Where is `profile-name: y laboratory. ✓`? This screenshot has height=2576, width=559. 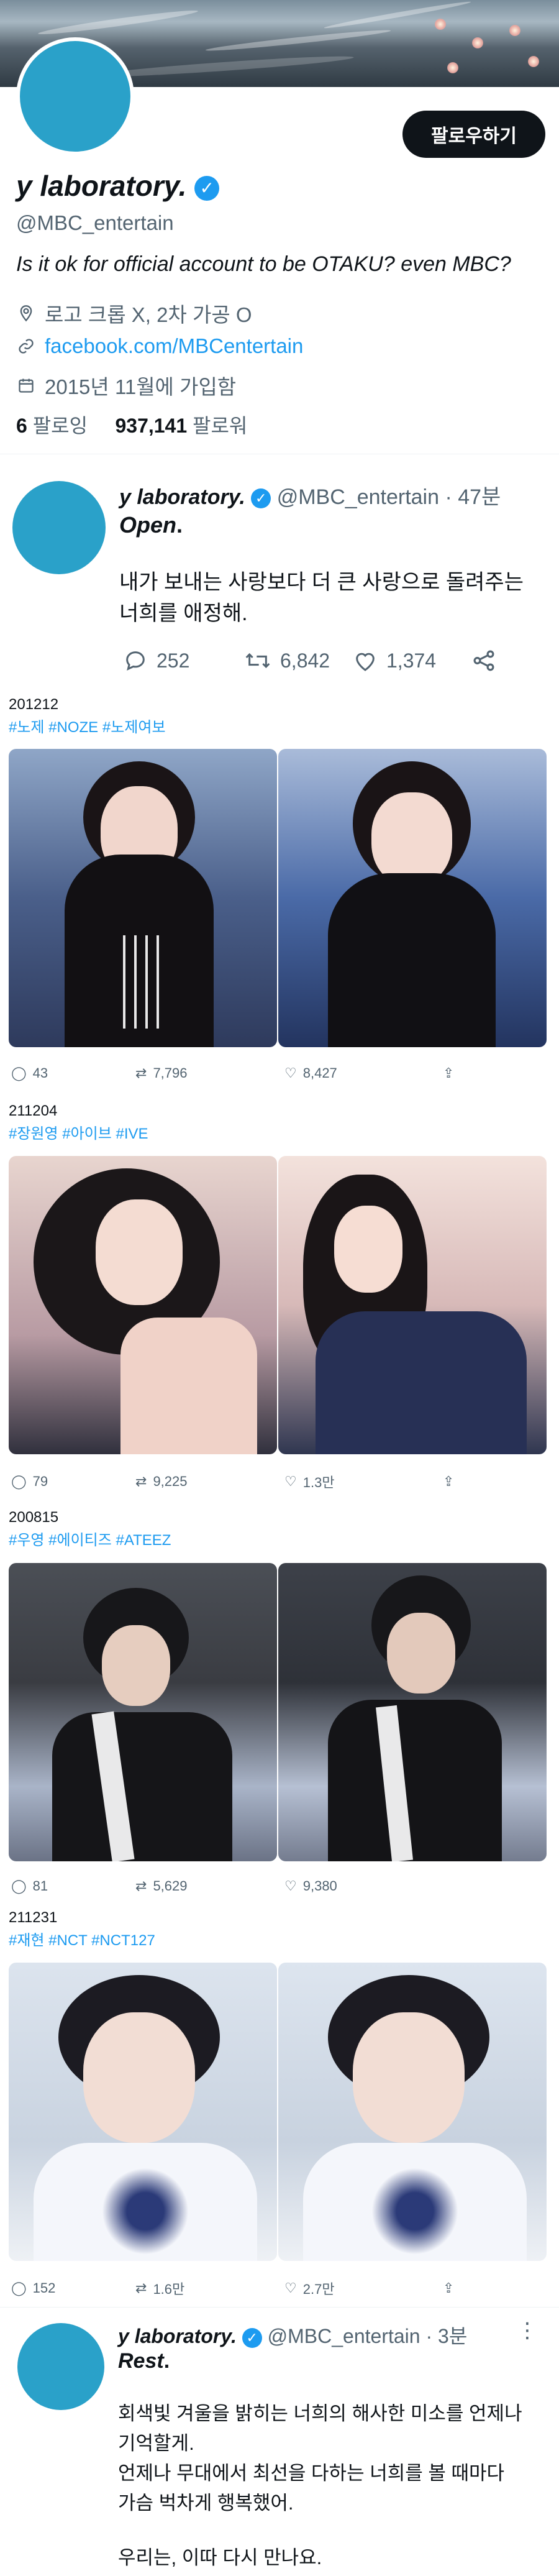 profile-name: y laboratory. ✓ is located at coordinates (118, 186).